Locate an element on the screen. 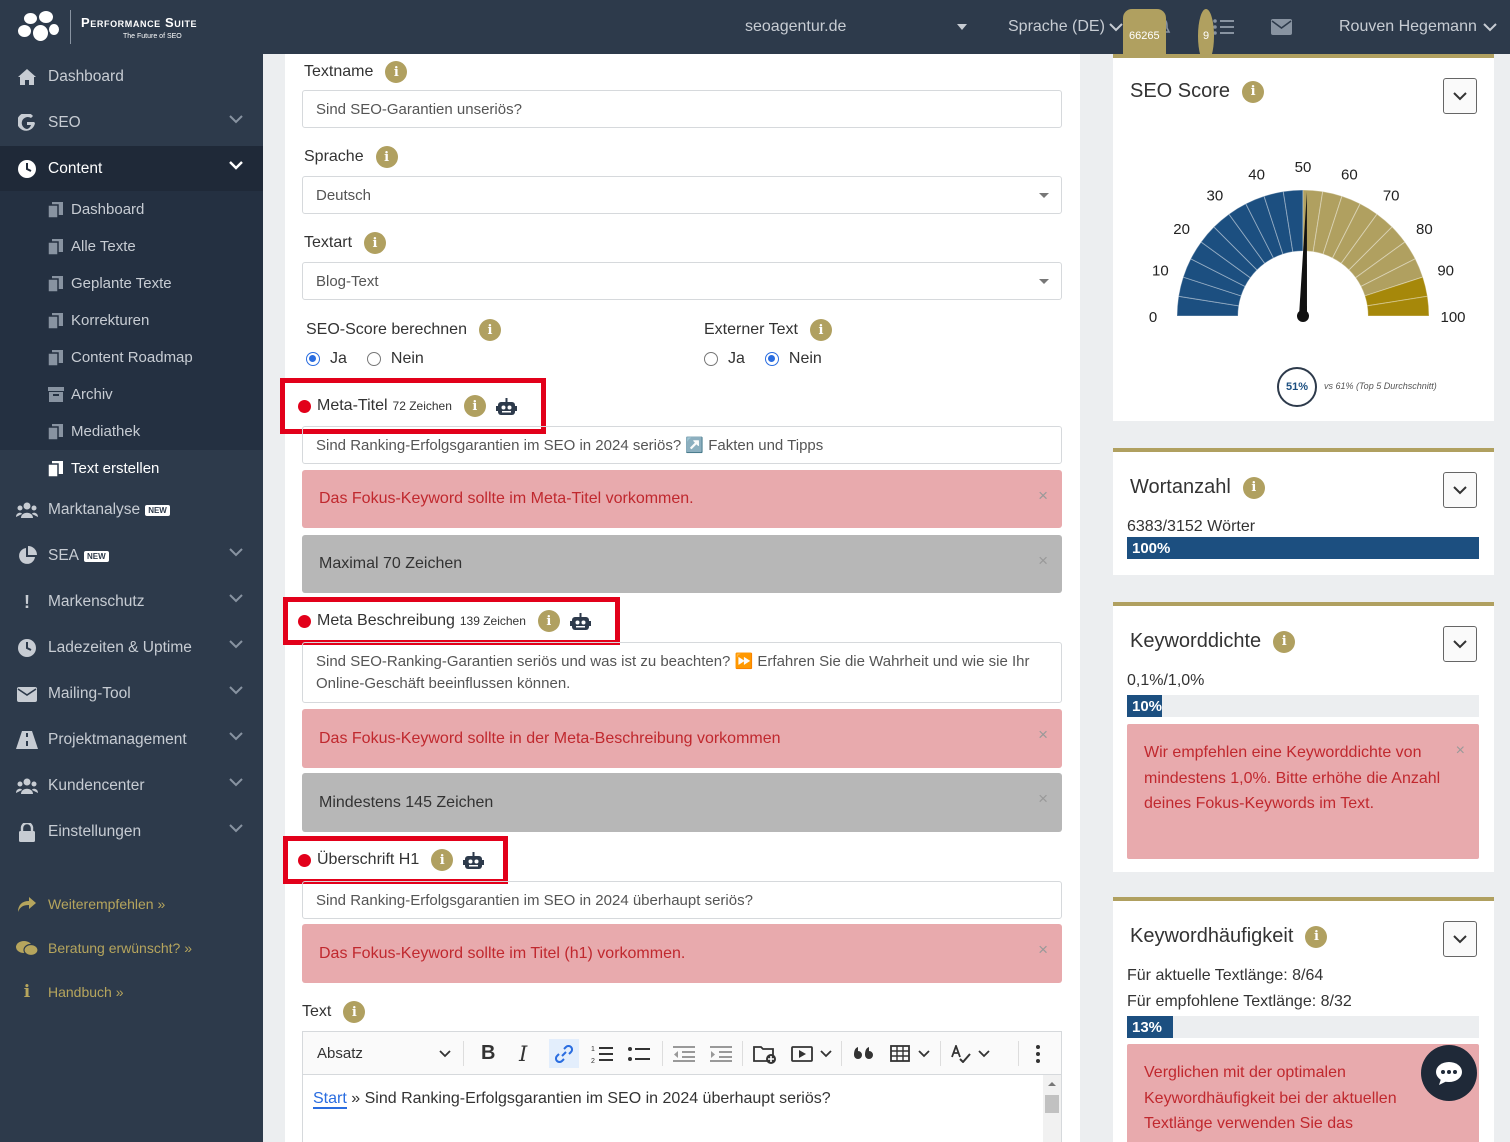 This screenshot has height=1142, width=1510. chat-button is located at coordinates (1449, 1073).